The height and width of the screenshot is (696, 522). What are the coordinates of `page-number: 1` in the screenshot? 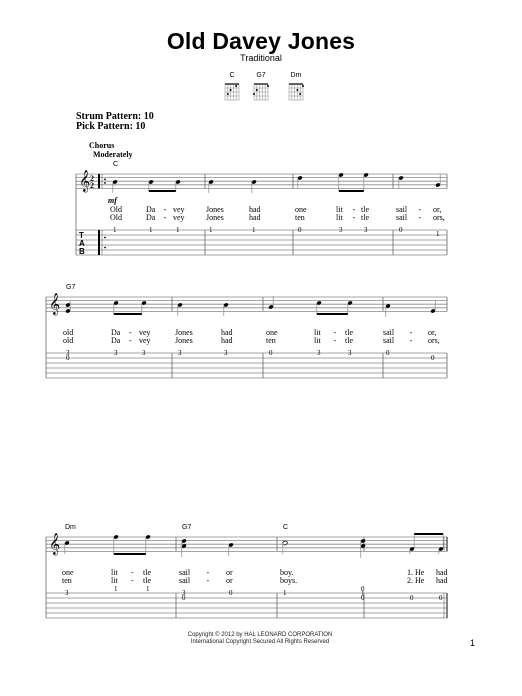 It's located at (473, 643).